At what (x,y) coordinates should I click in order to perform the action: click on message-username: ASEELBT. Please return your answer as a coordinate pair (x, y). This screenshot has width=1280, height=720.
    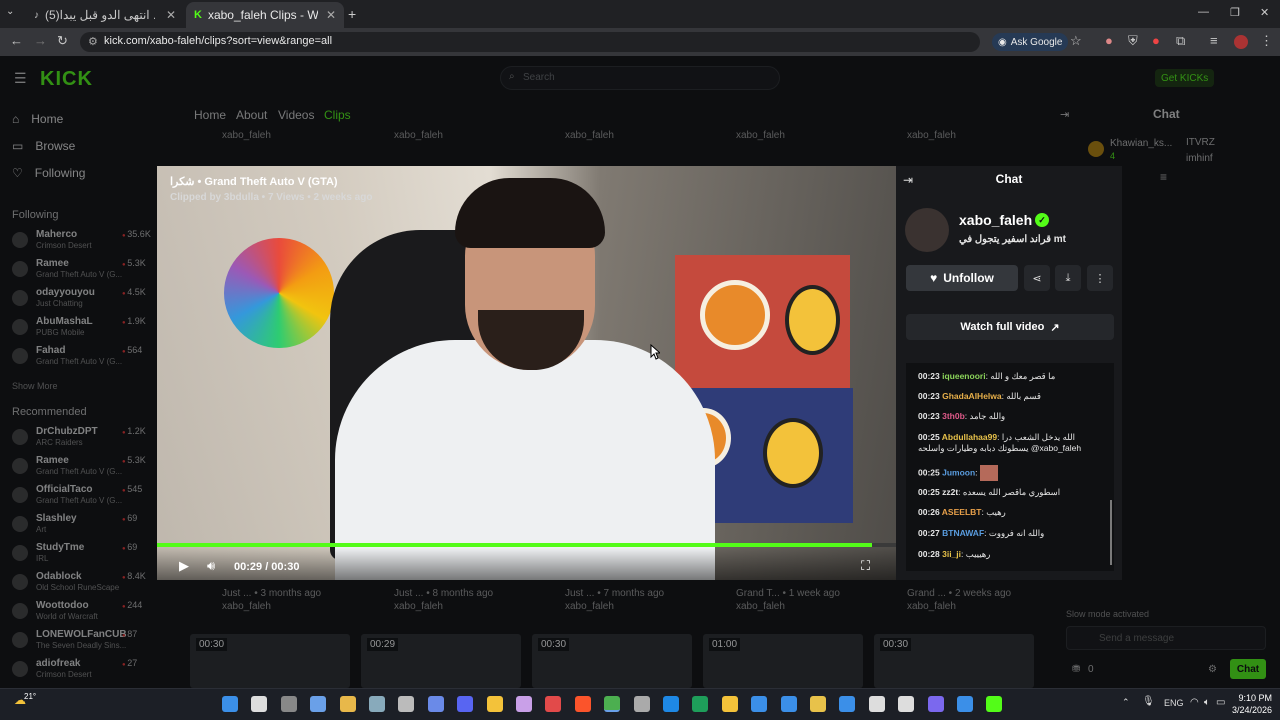
    Looking at the image, I should click on (962, 512).